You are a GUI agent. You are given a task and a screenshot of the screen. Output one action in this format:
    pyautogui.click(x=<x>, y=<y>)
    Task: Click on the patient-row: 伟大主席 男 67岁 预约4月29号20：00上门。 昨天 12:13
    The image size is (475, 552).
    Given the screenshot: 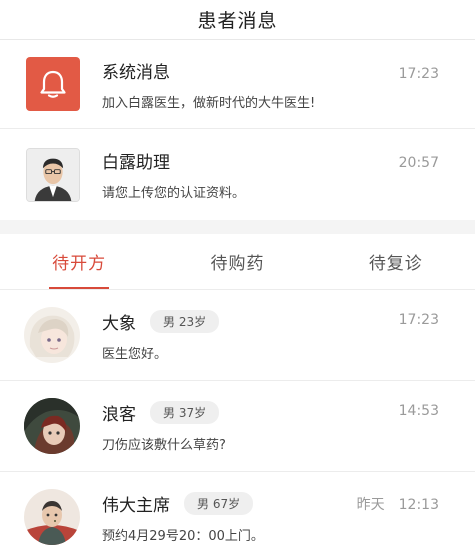 What is the action you would take?
    pyautogui.click(x=237, y=512)
    